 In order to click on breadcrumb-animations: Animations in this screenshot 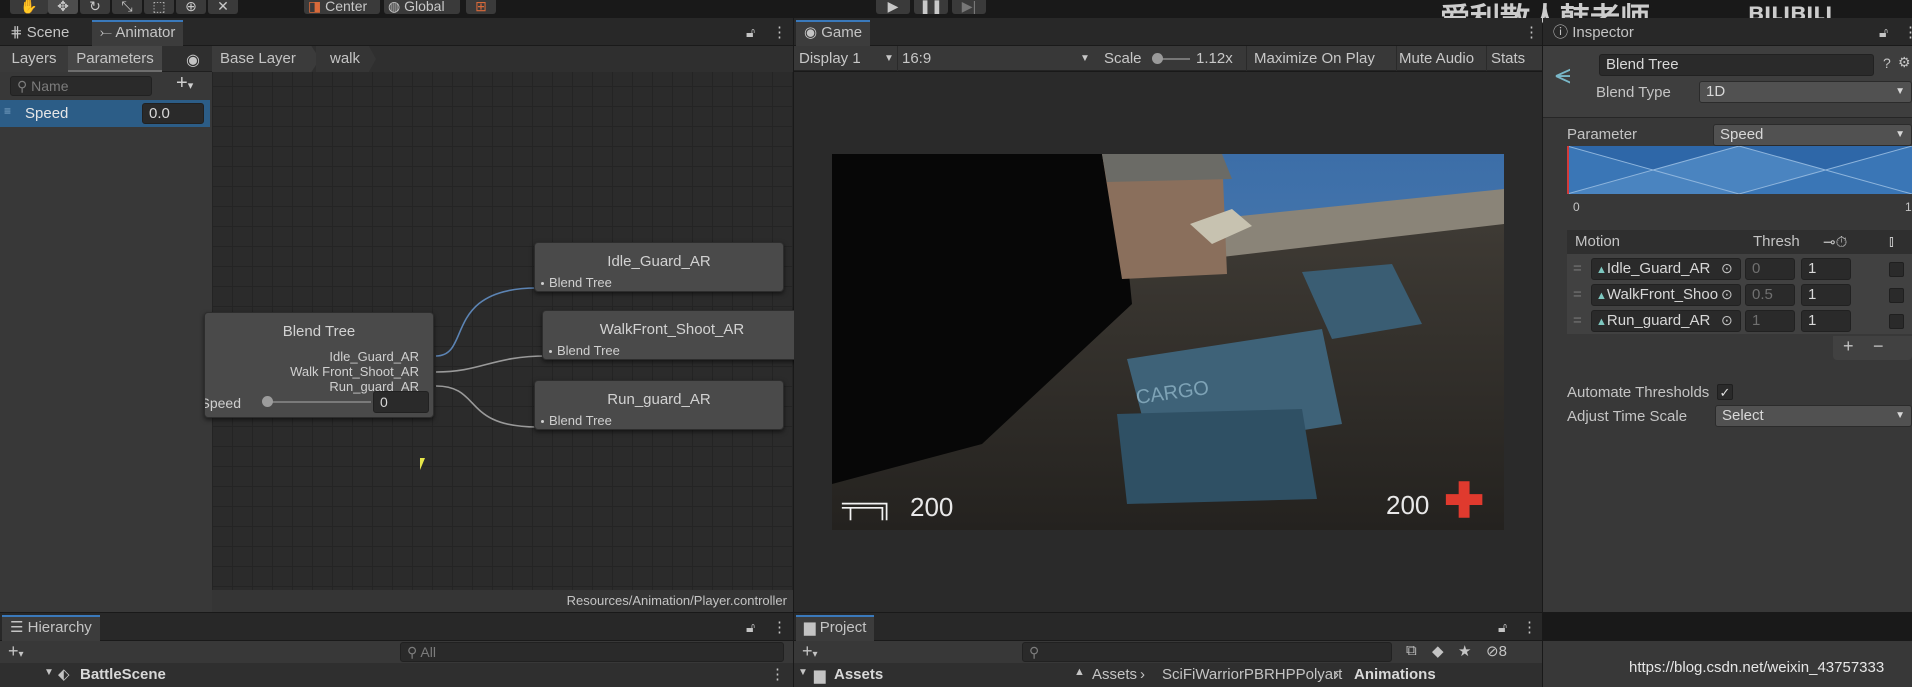, I will do `click(1395, 674)`.